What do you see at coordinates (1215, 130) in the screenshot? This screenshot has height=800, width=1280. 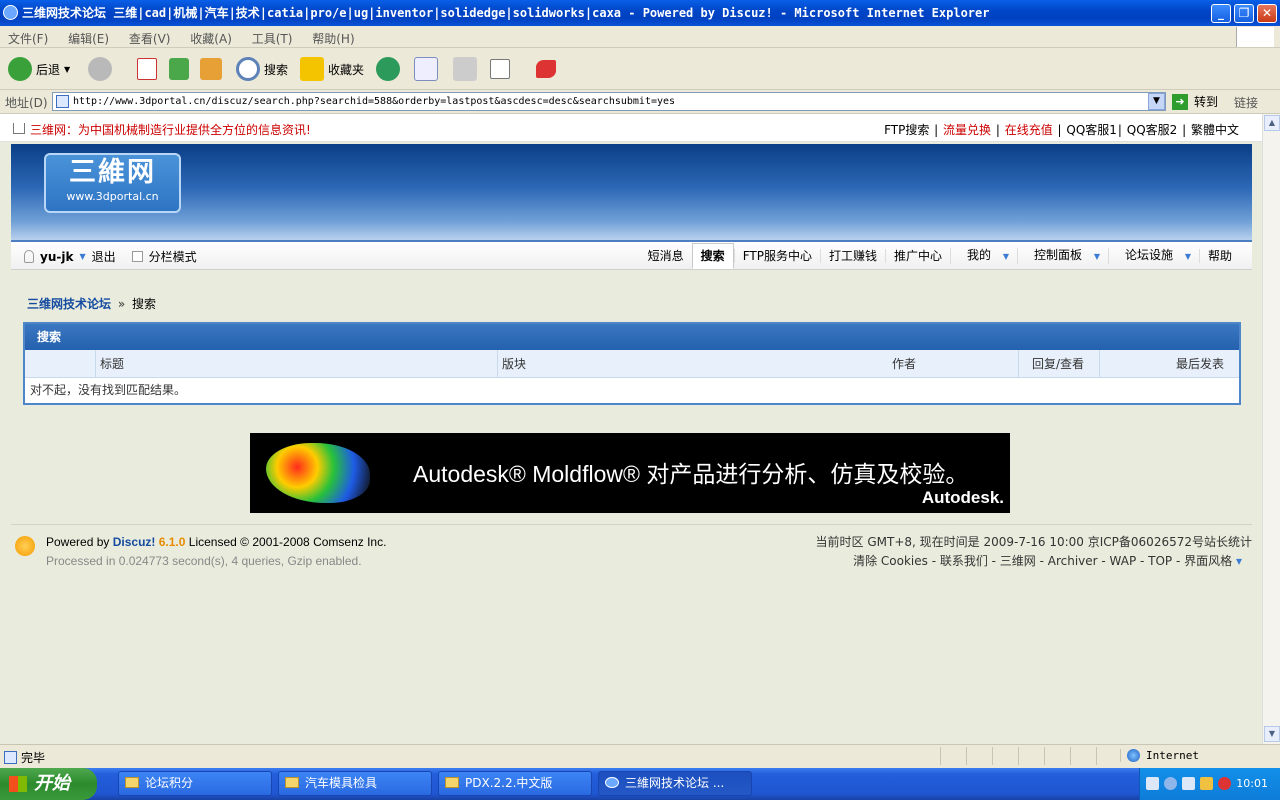 I see `traditional-chinese-link: 繁體中文` at bounding box center [1215, 130].